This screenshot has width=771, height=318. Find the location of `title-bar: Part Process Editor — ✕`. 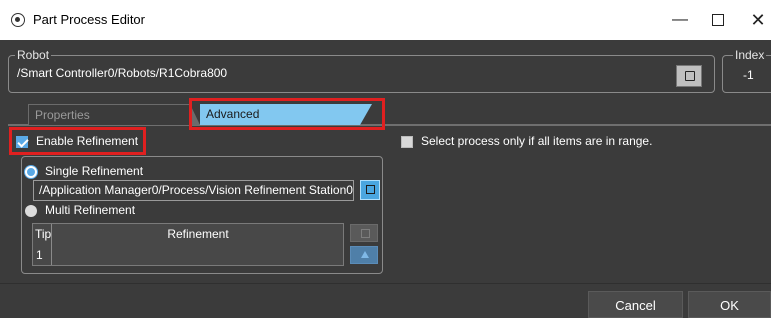

title-bar: Part Process Editor — ✕ is located at coordinates (385, 20).